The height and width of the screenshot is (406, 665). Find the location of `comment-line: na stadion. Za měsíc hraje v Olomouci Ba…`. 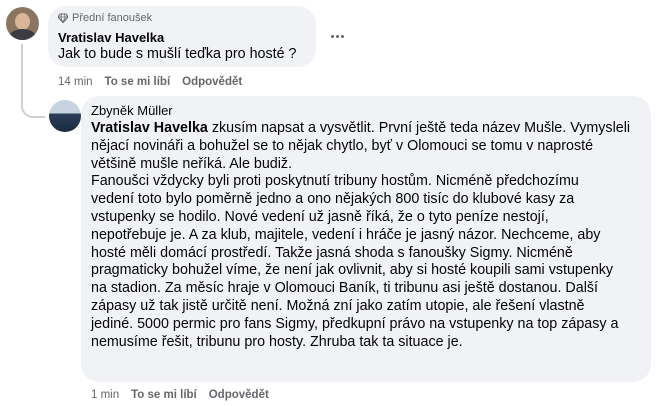

comment-line: na stadion. Za měsíc hraje v Olomouci Ba… is located at coordinates (344, 288).